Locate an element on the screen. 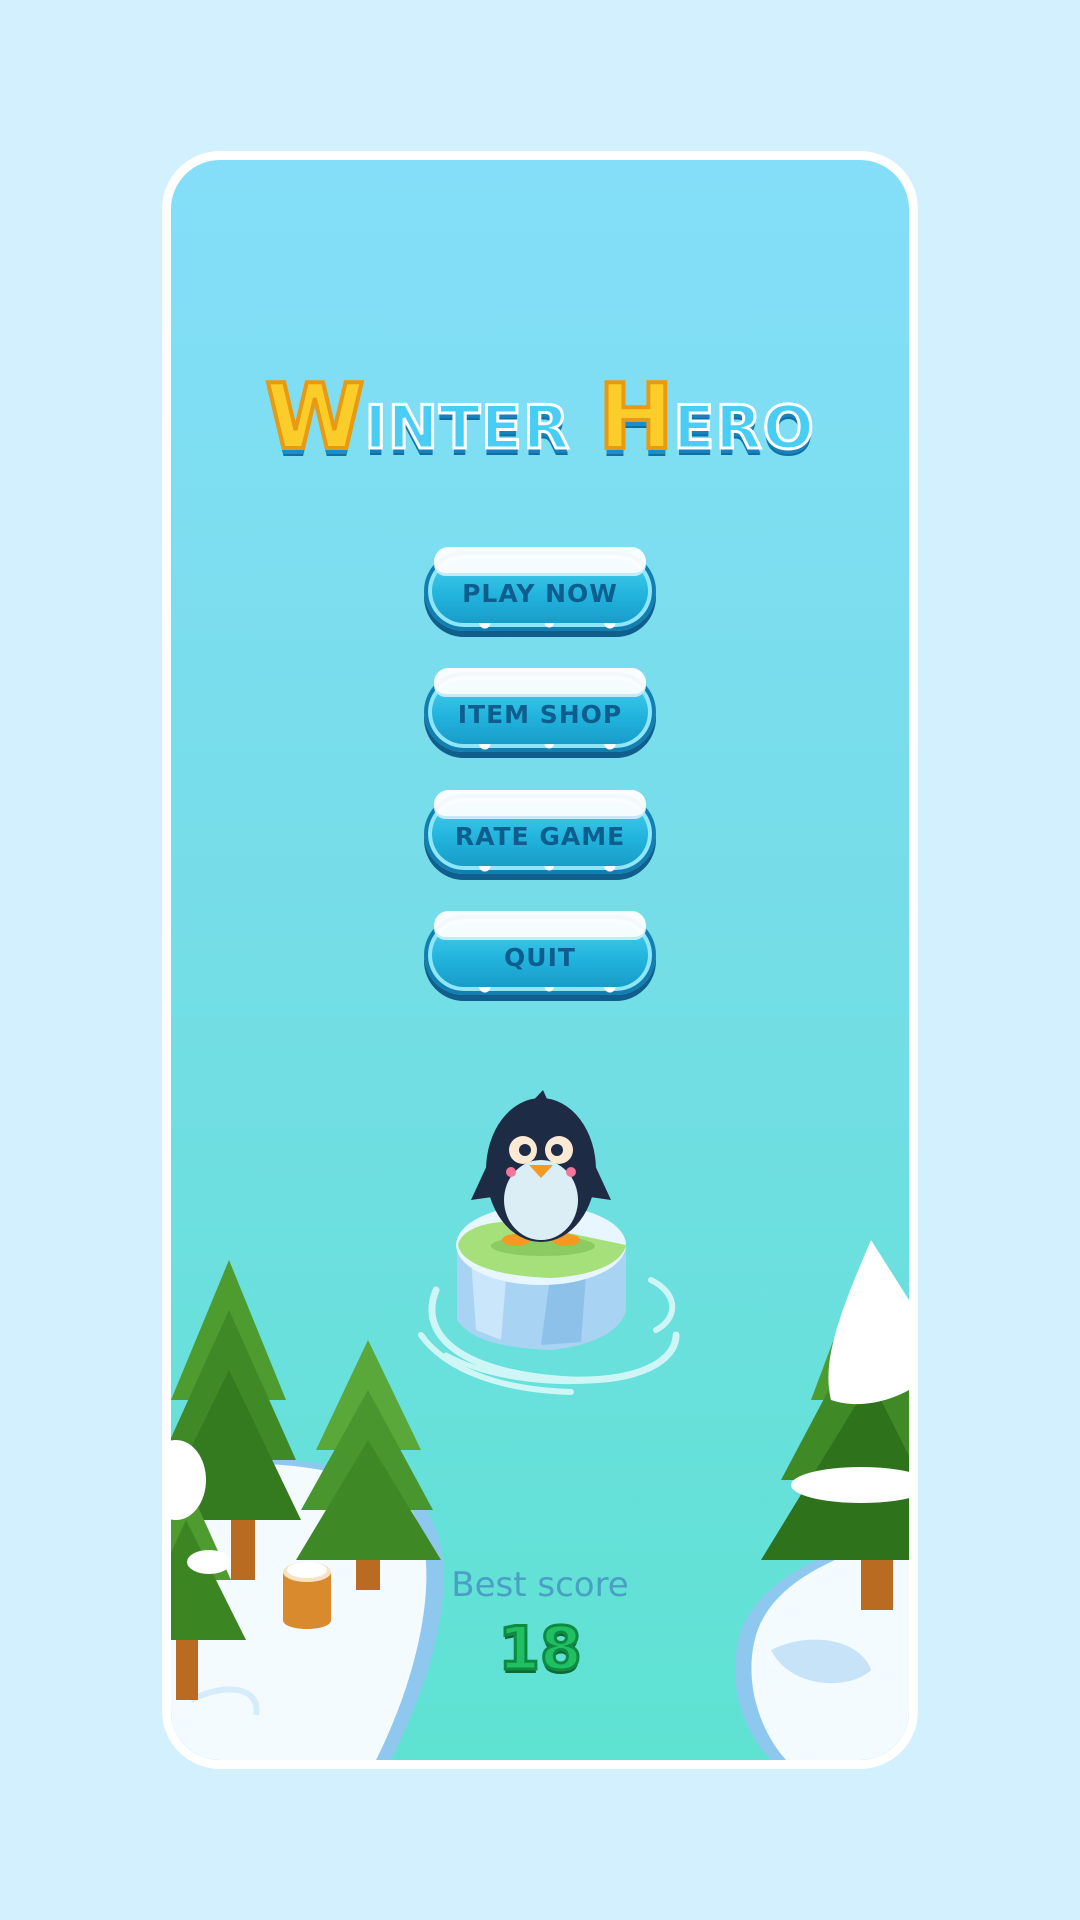 Image resolution: width=1080 pixels, height=1920 pixels. title-word-hero: HERO is located at coordinates (705, 417).